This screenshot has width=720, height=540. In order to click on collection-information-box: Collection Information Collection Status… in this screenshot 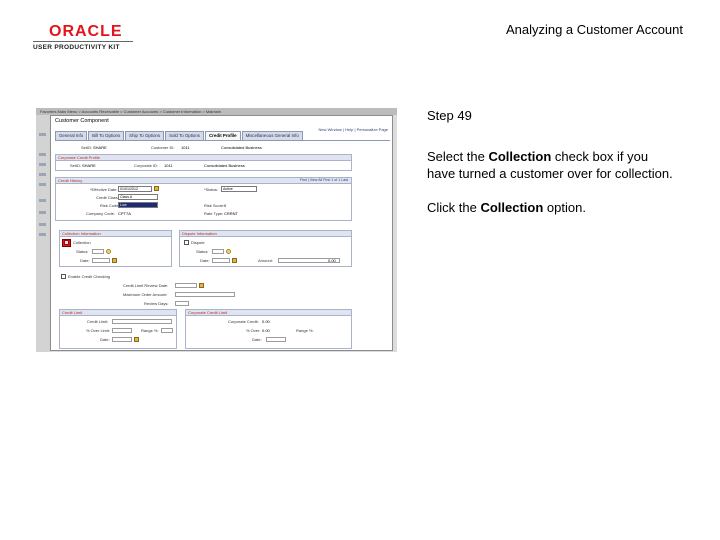, I will do `click(115, 248)`.